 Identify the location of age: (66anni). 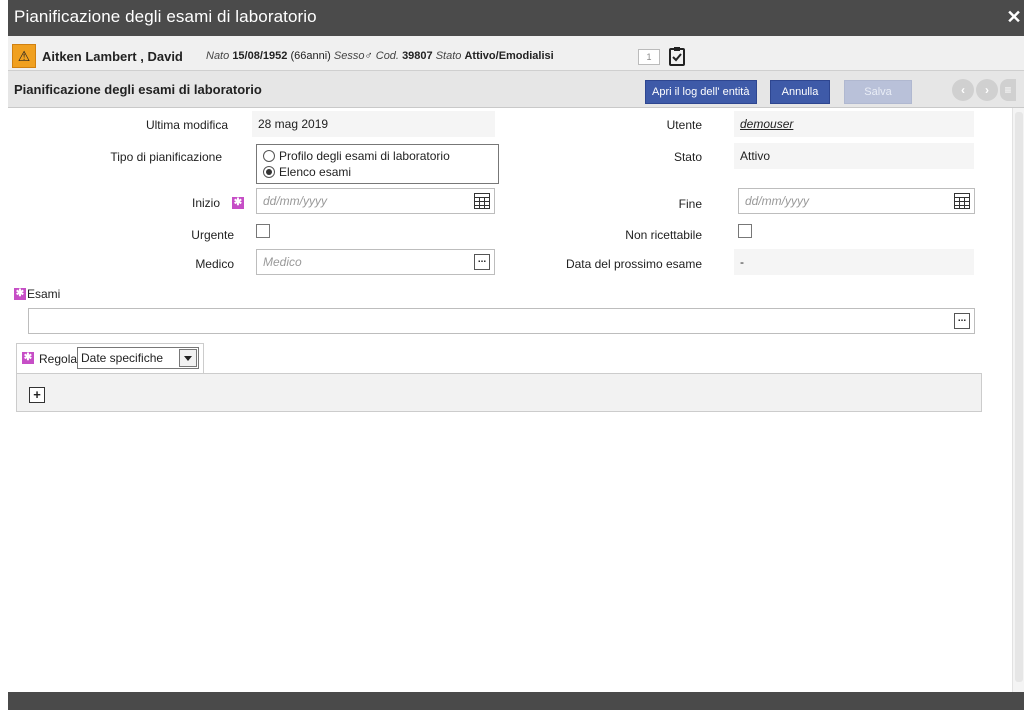
(310, 56).